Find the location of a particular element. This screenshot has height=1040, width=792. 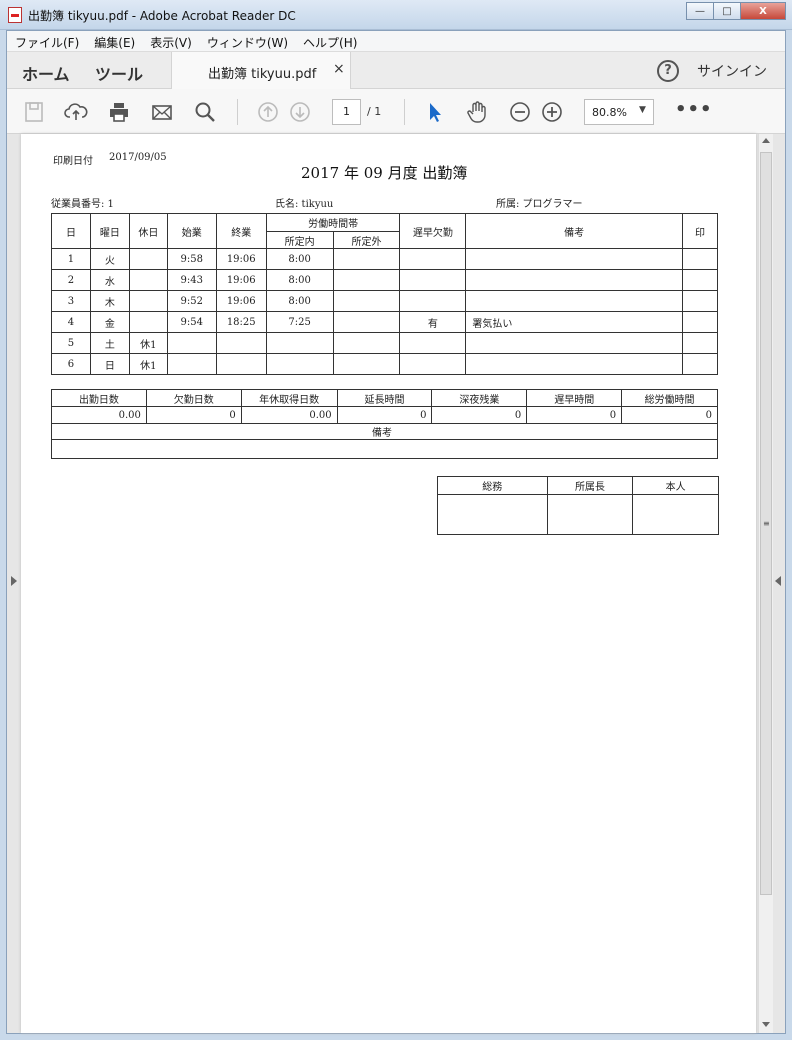

approval-stamp-table: 総務 所属長 本人 is located at coordinates (578, 505).